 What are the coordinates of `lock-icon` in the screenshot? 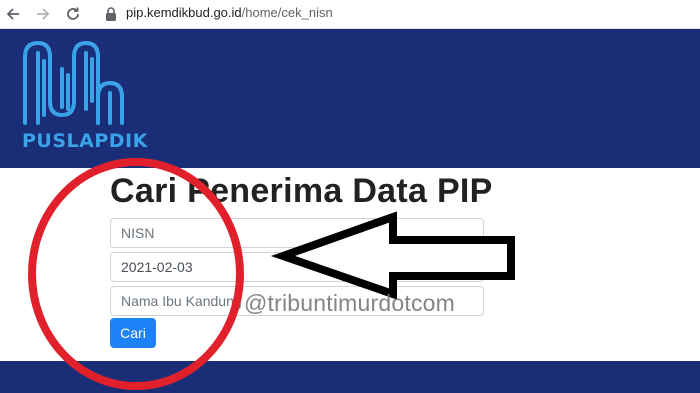 It's located at (111, 14).